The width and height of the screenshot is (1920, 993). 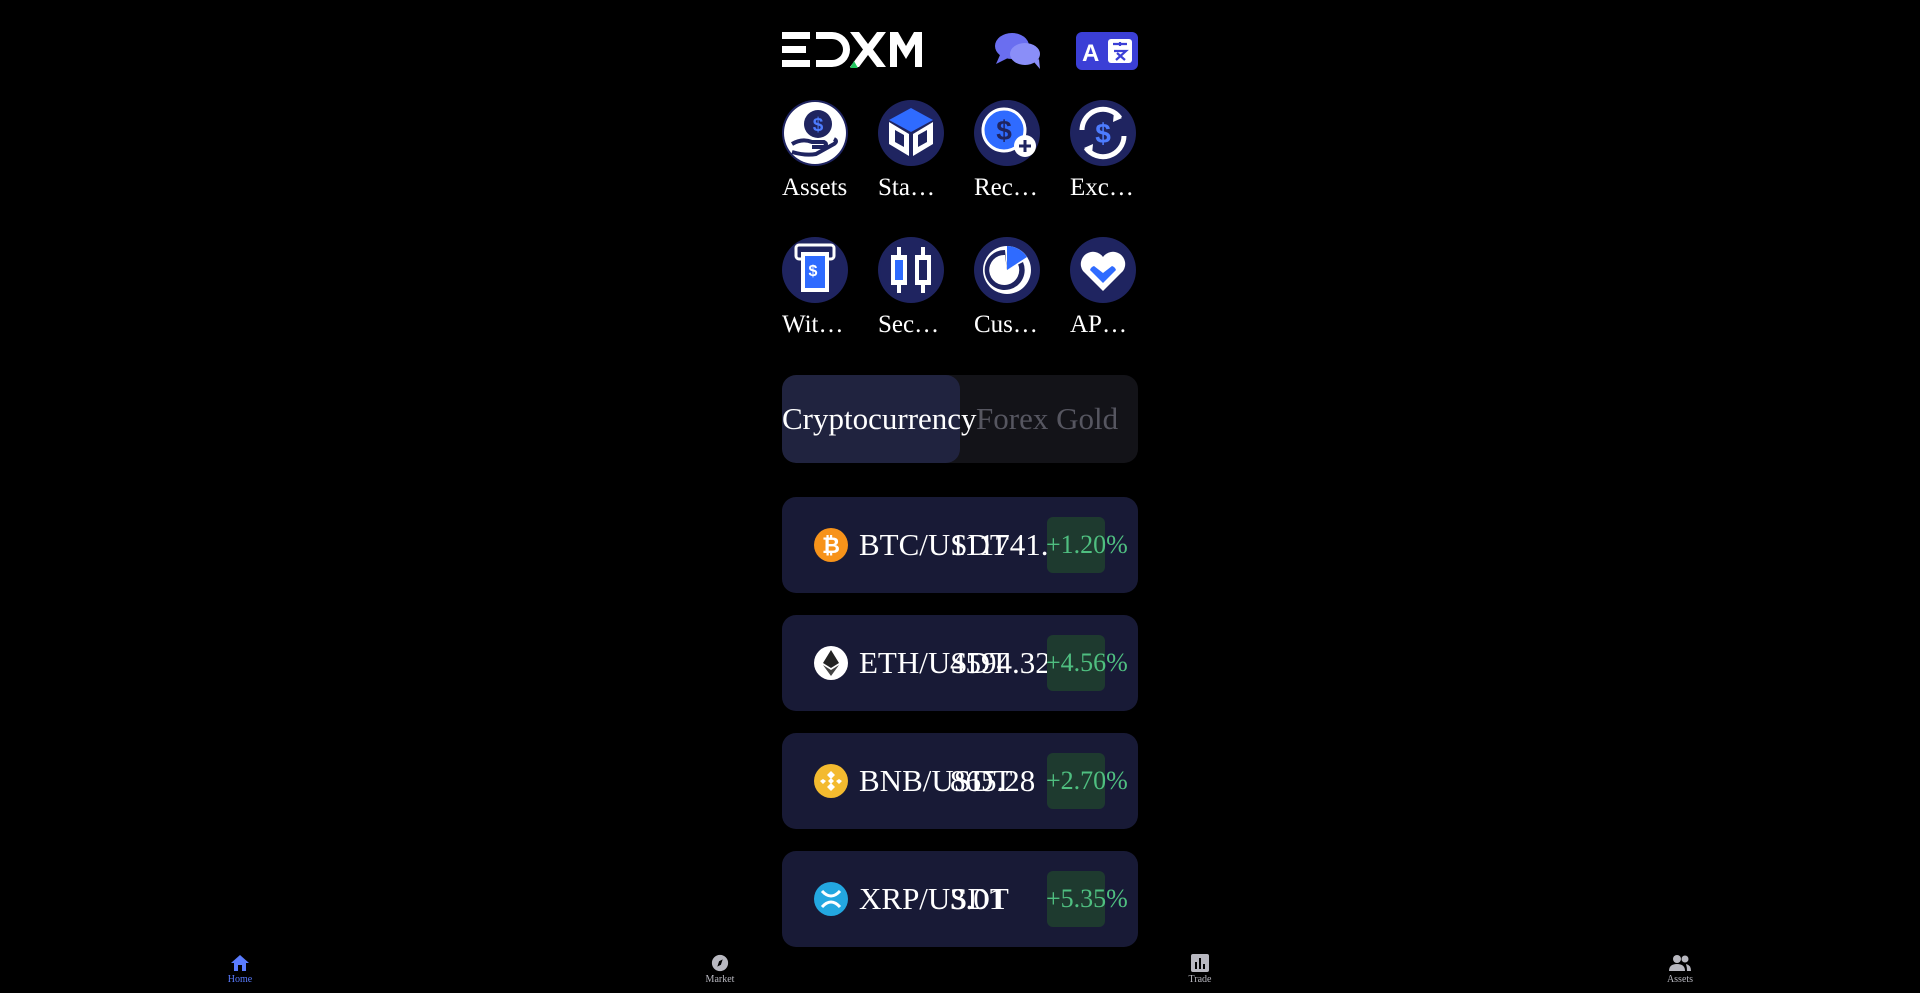 I want to click on edxm-logo, so click(x=852, y=50).